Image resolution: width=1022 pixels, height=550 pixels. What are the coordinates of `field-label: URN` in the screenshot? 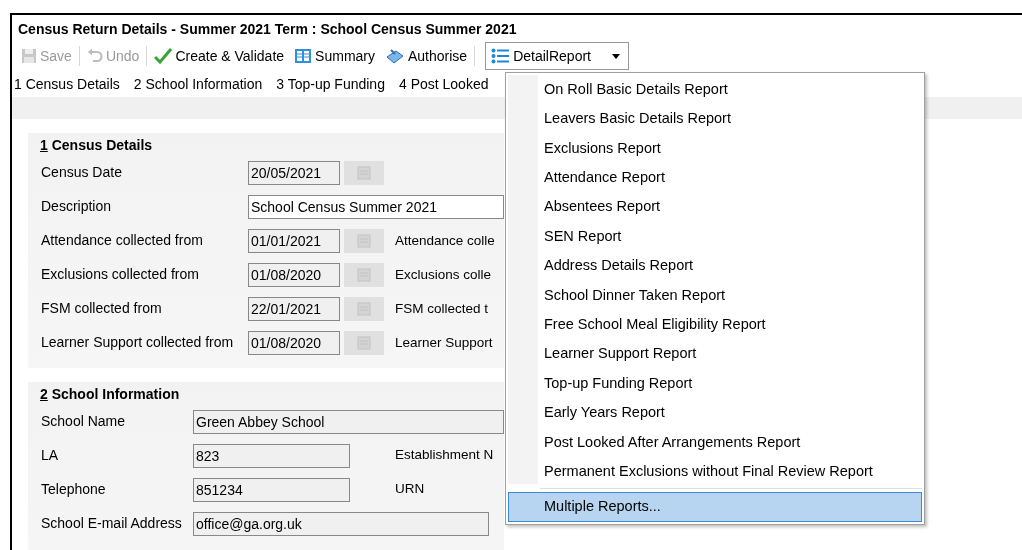 It's located at (410, 489).